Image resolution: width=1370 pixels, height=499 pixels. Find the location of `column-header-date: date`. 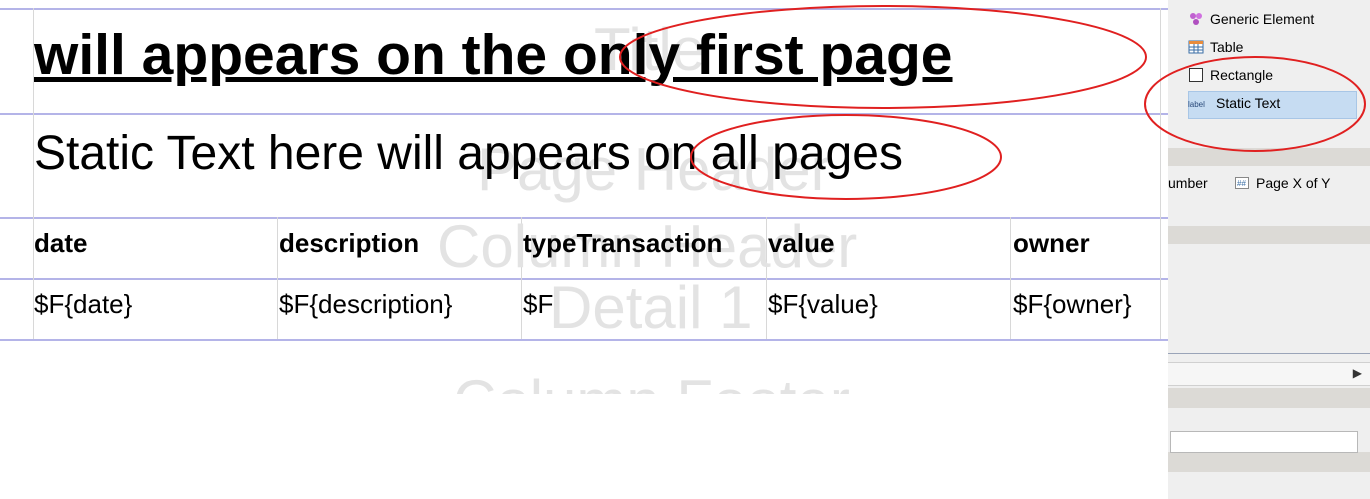

column-header-date: date is located at coordinates (60, 243).